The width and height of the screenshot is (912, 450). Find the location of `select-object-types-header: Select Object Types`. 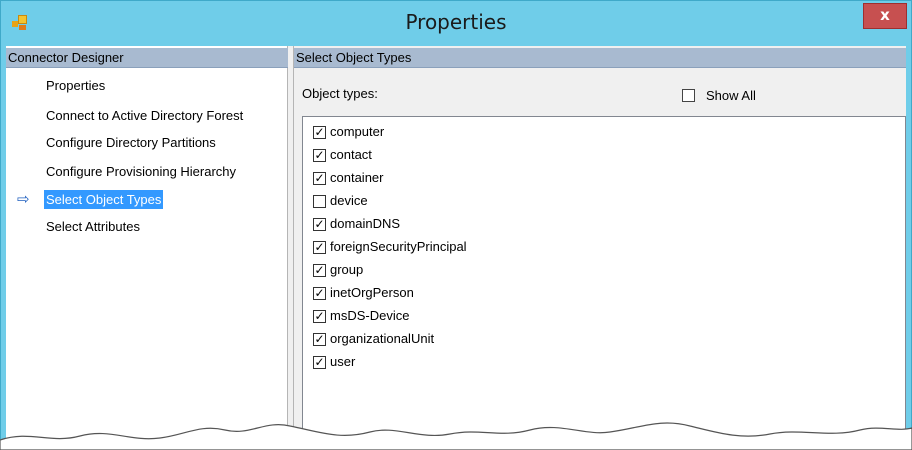

select-object-types-header: Select Object Types is located at coordinates (600, 58).